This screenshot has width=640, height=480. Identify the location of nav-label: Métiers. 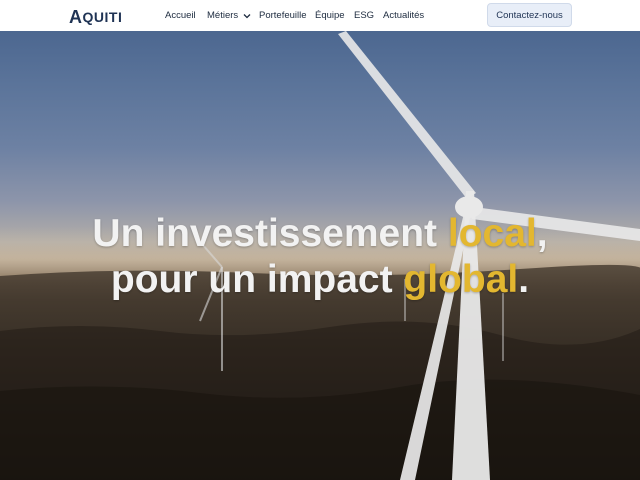
(223, 15).